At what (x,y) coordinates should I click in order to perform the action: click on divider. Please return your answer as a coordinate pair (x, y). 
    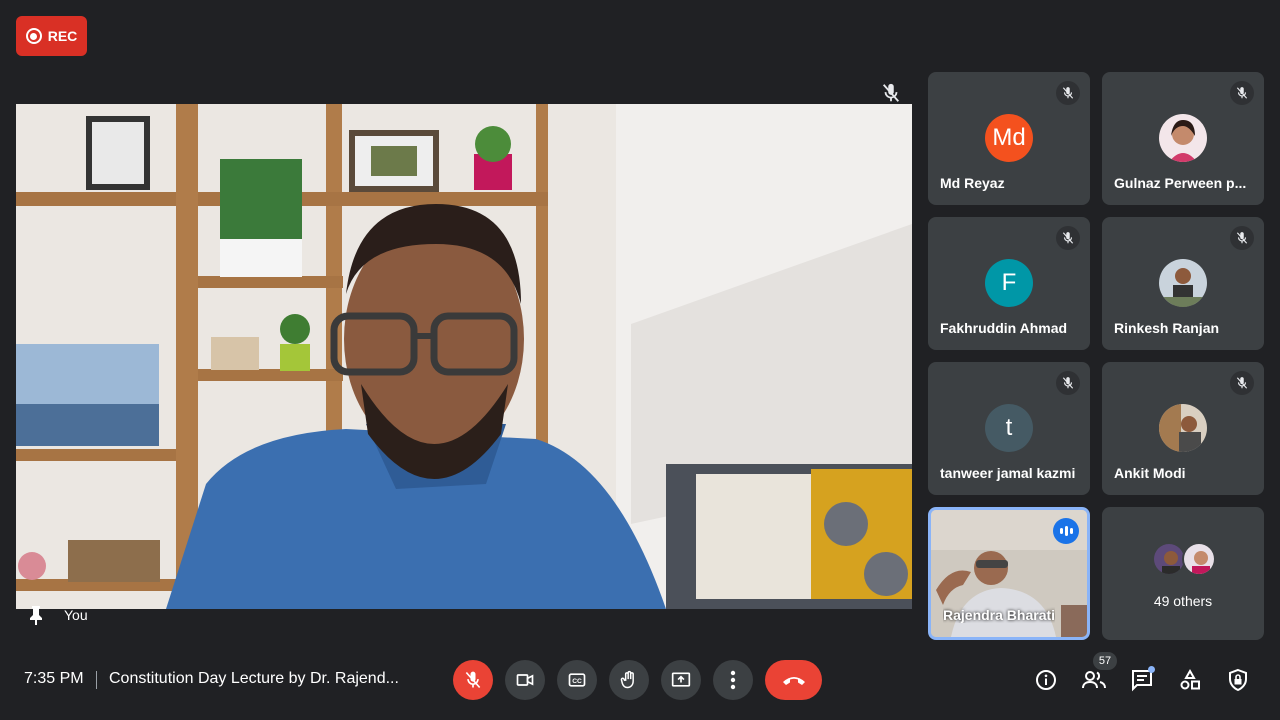
    Looking at the image, I should click on (96, 680).